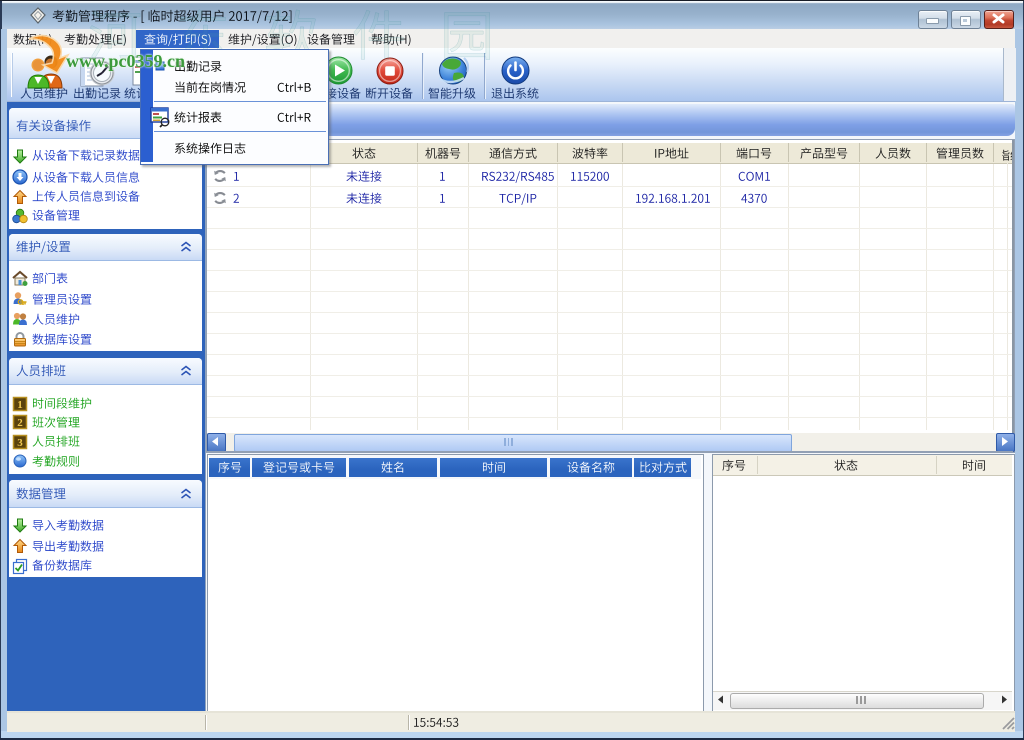 This screenshot has height=740, width=1024. I want to click on svg-text: 3, so click(20, 443).